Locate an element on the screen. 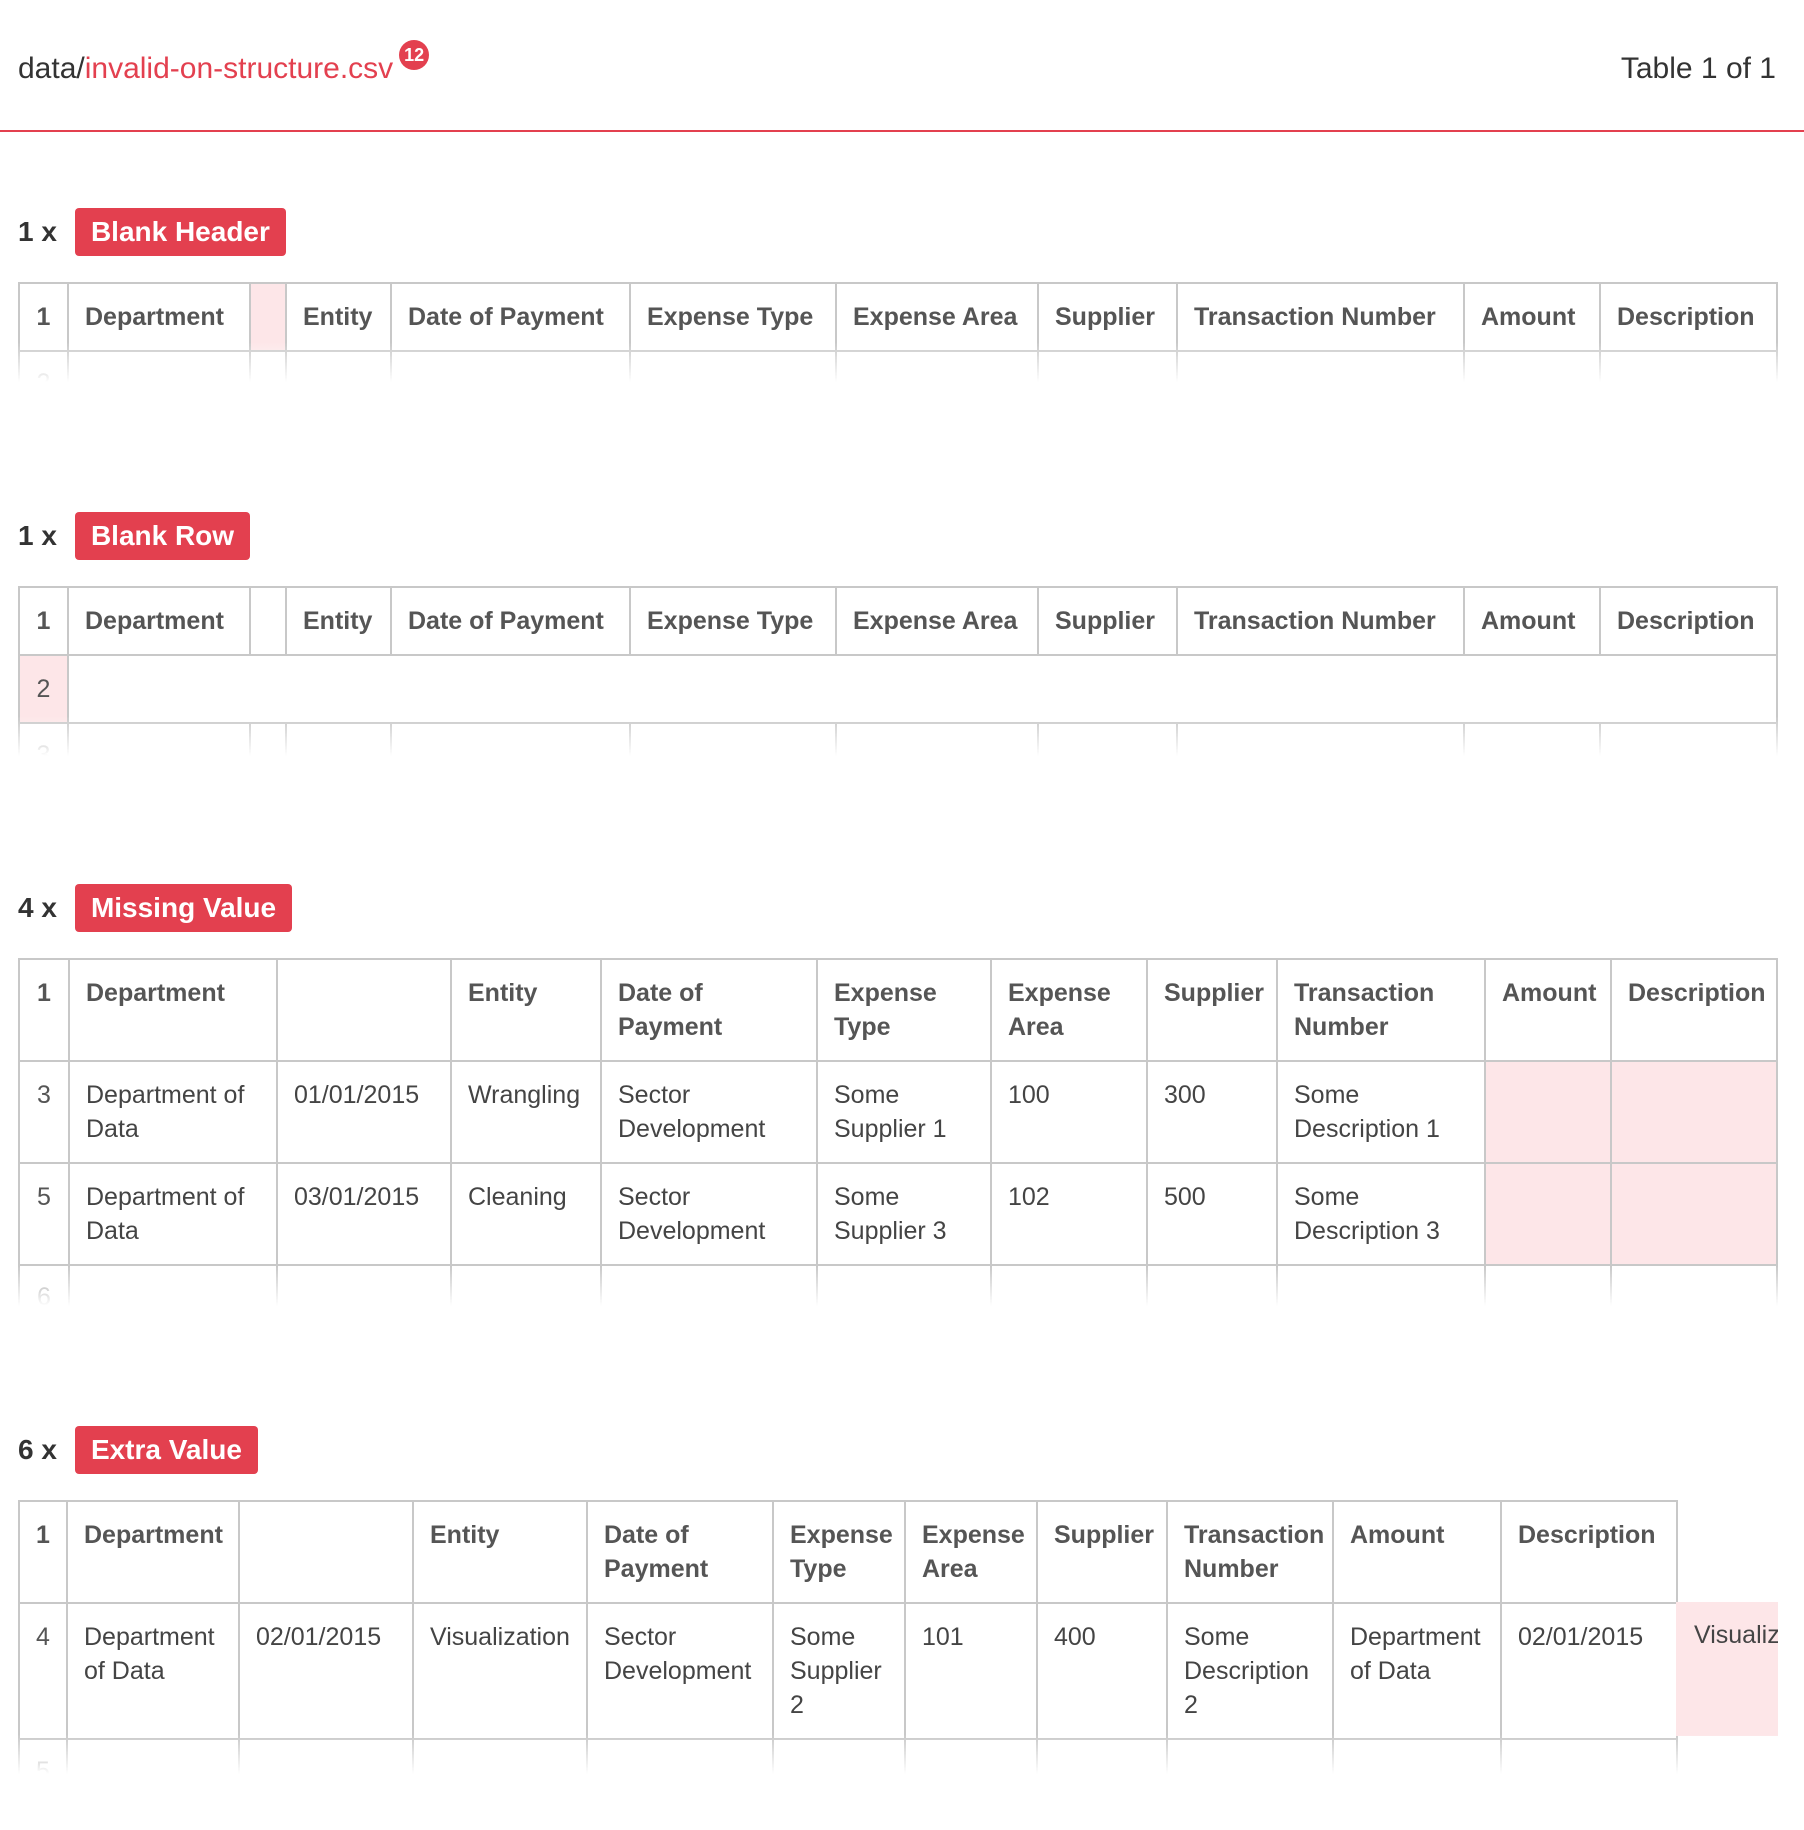 The width and height of the screenshot is (1804, 1830). error-count: 6 x is located at coordinates (37, 1449).